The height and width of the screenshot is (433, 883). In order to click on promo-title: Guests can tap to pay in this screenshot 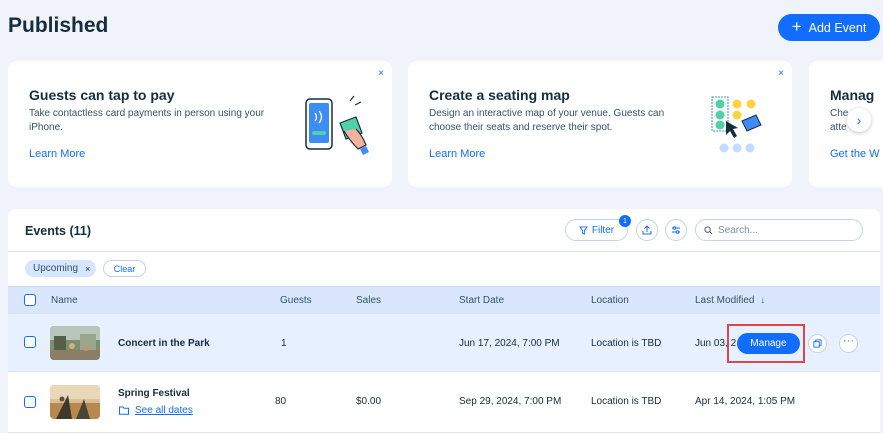, I will do `click(102, 95)`.